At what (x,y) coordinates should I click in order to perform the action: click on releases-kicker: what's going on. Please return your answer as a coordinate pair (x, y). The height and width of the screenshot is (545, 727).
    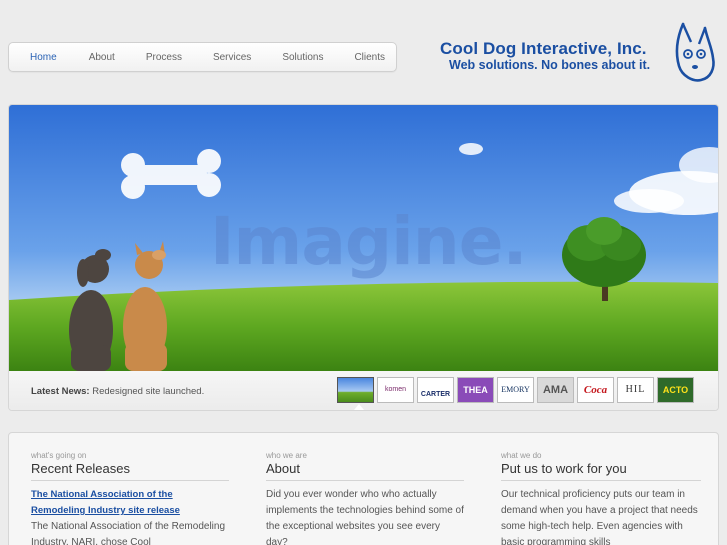
    Looking at the image, I should click on (59, 455).